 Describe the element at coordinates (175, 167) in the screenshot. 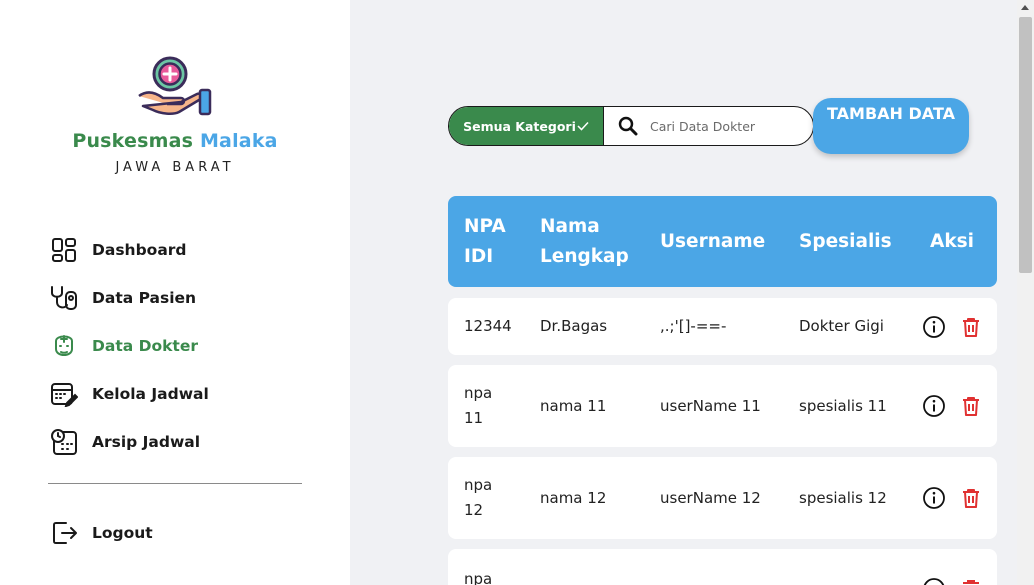

I see `brand-region: JAWA BARAT` at that location.